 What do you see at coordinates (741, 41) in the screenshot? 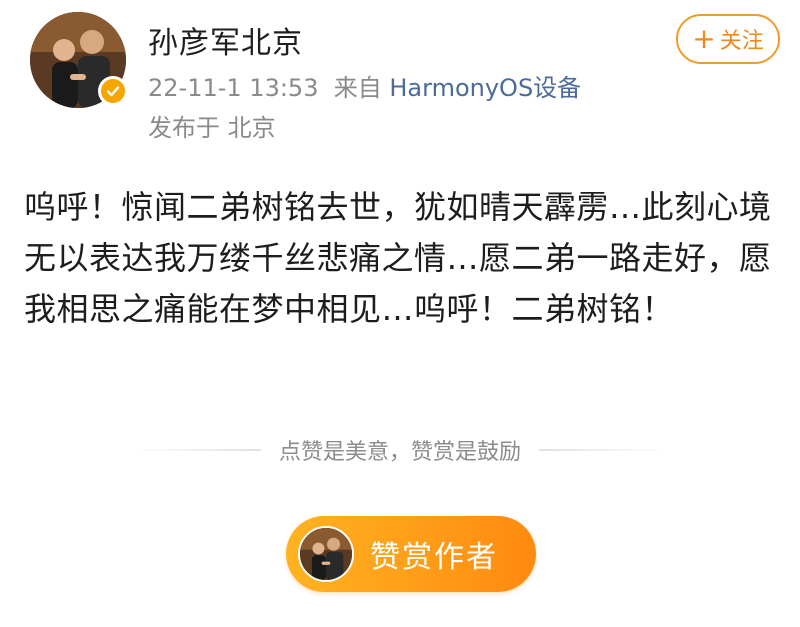
I see `follow-label: 关注` at bounding box center [741, 41].